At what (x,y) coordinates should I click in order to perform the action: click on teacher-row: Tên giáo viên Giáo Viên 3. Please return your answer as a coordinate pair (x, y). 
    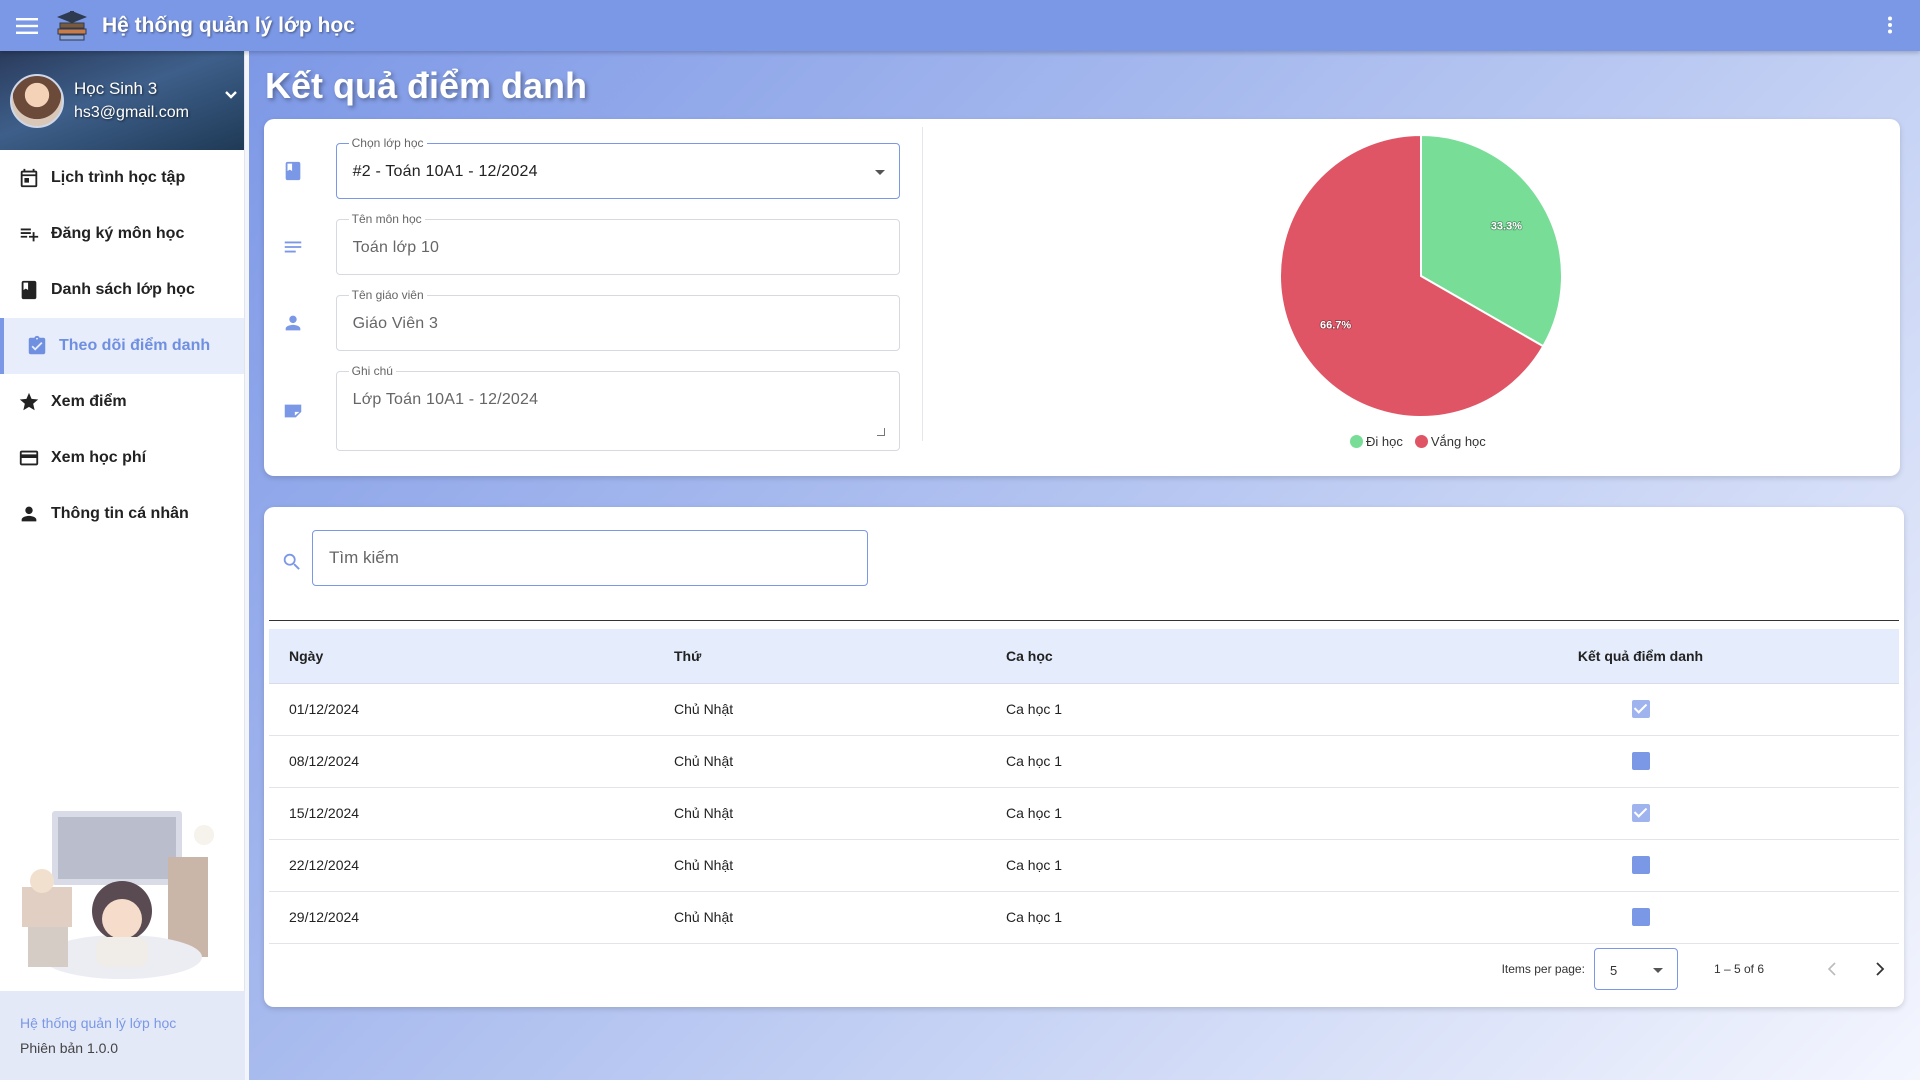
    Looking at the image, I should click on (590, 319).